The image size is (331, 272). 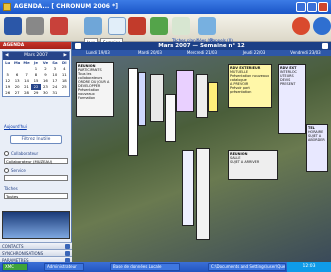 I want to click on taskbar-item: Administrateur, so click(x=64, y=267).